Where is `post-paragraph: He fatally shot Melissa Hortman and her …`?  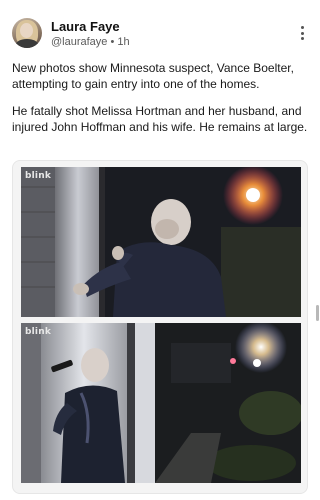
post-paragraph: He fatally shot Melissa Hortman and her … is located at coordinates (160, 119).